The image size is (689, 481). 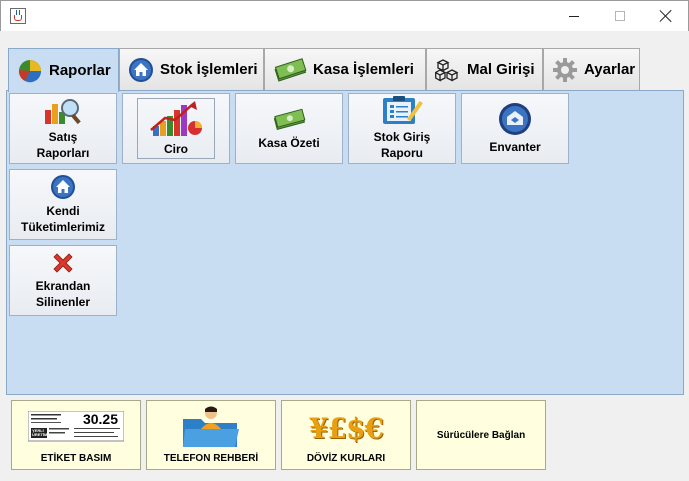 What do you see at coordinates (30, 71) in the screenshot?
I see `pie-chart-icon` at bounding box center [30, 71].